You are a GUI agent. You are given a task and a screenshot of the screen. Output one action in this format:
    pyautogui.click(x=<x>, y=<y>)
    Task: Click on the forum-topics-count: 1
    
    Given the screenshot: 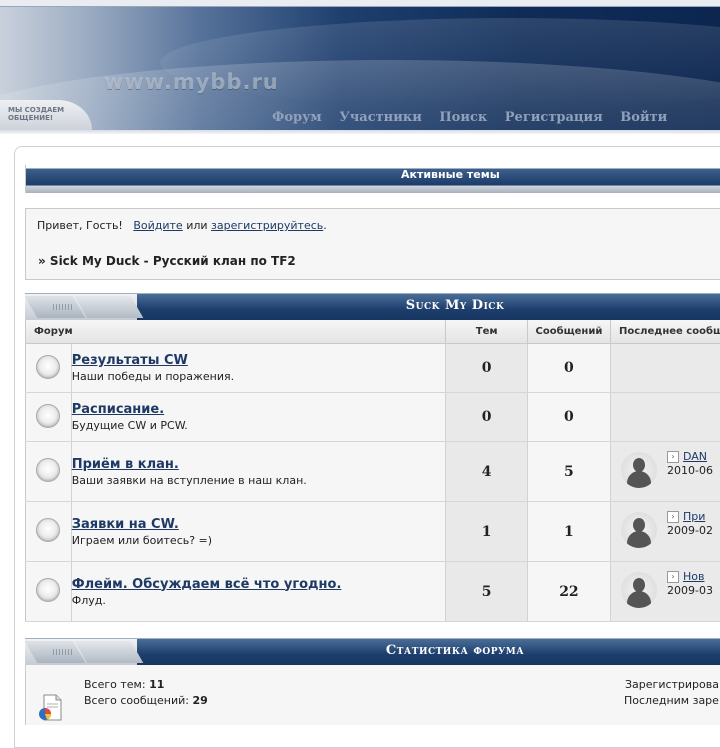 What is the action you would take?
    pyautogui.click(x=486, y=532)
    